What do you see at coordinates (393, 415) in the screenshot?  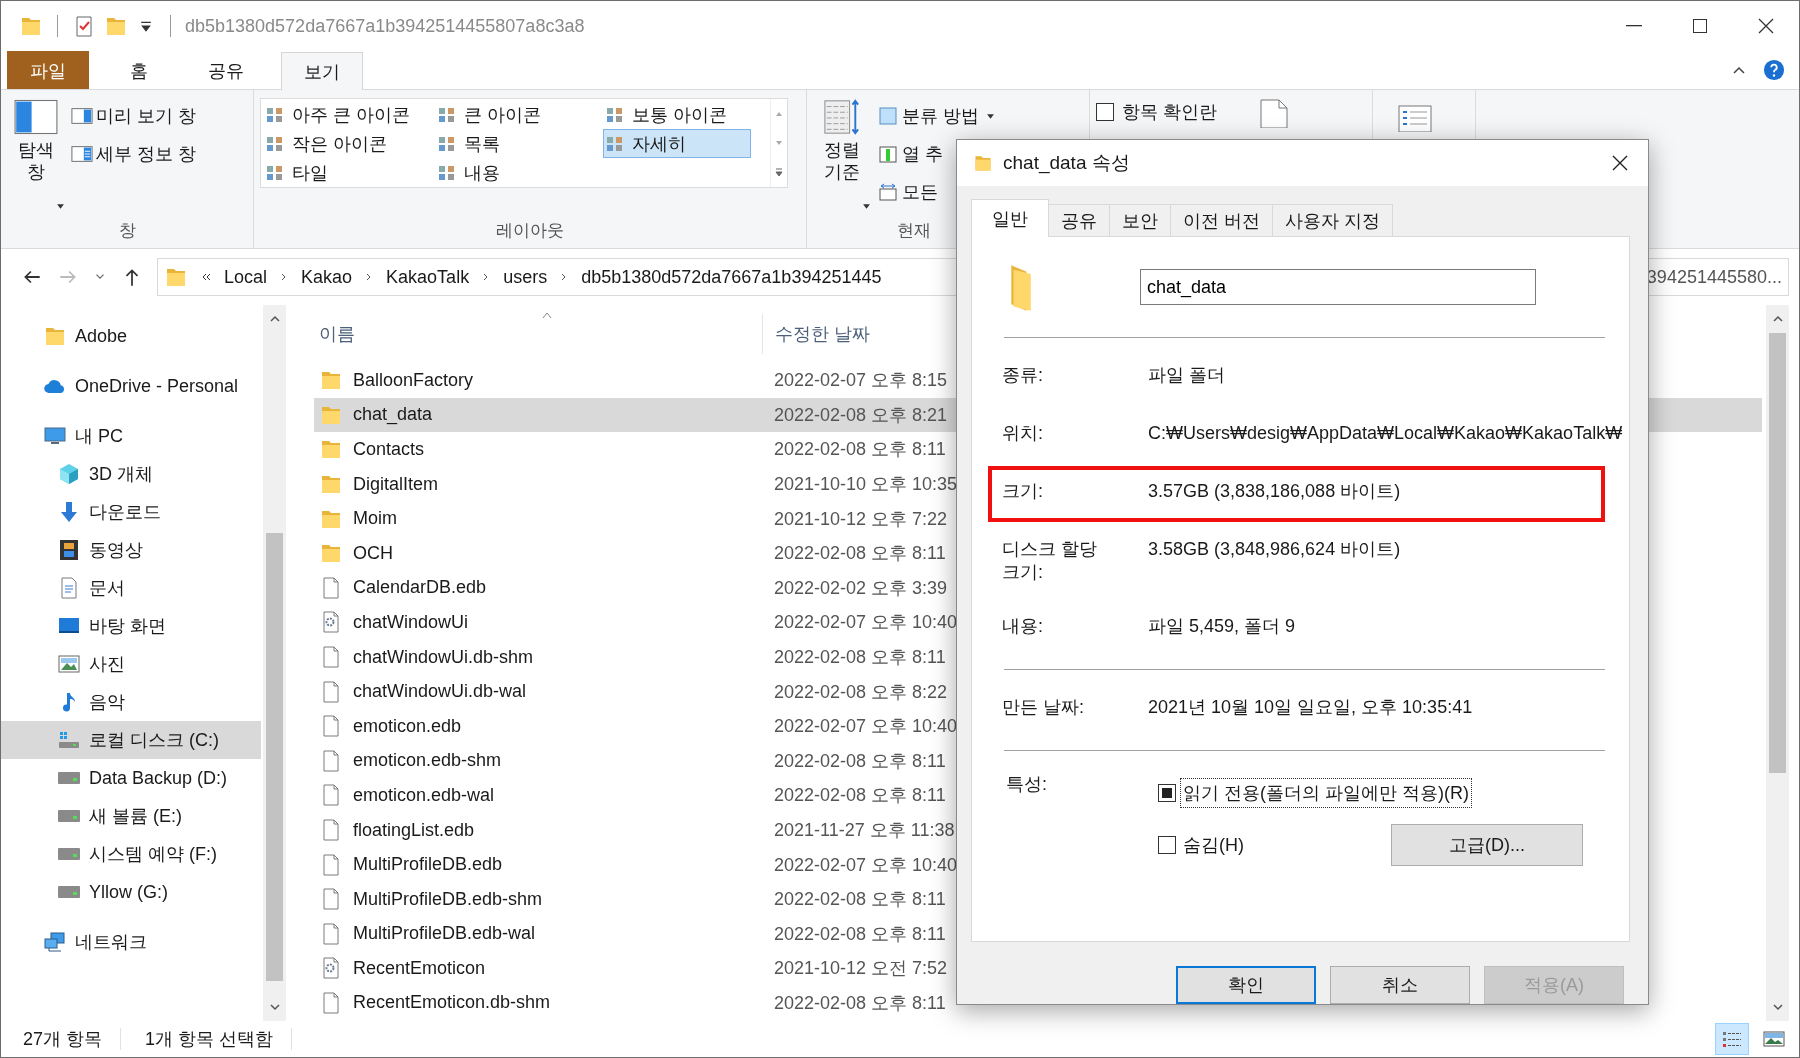 I see `file-name: chat_data` at bounding box center [393, 415].